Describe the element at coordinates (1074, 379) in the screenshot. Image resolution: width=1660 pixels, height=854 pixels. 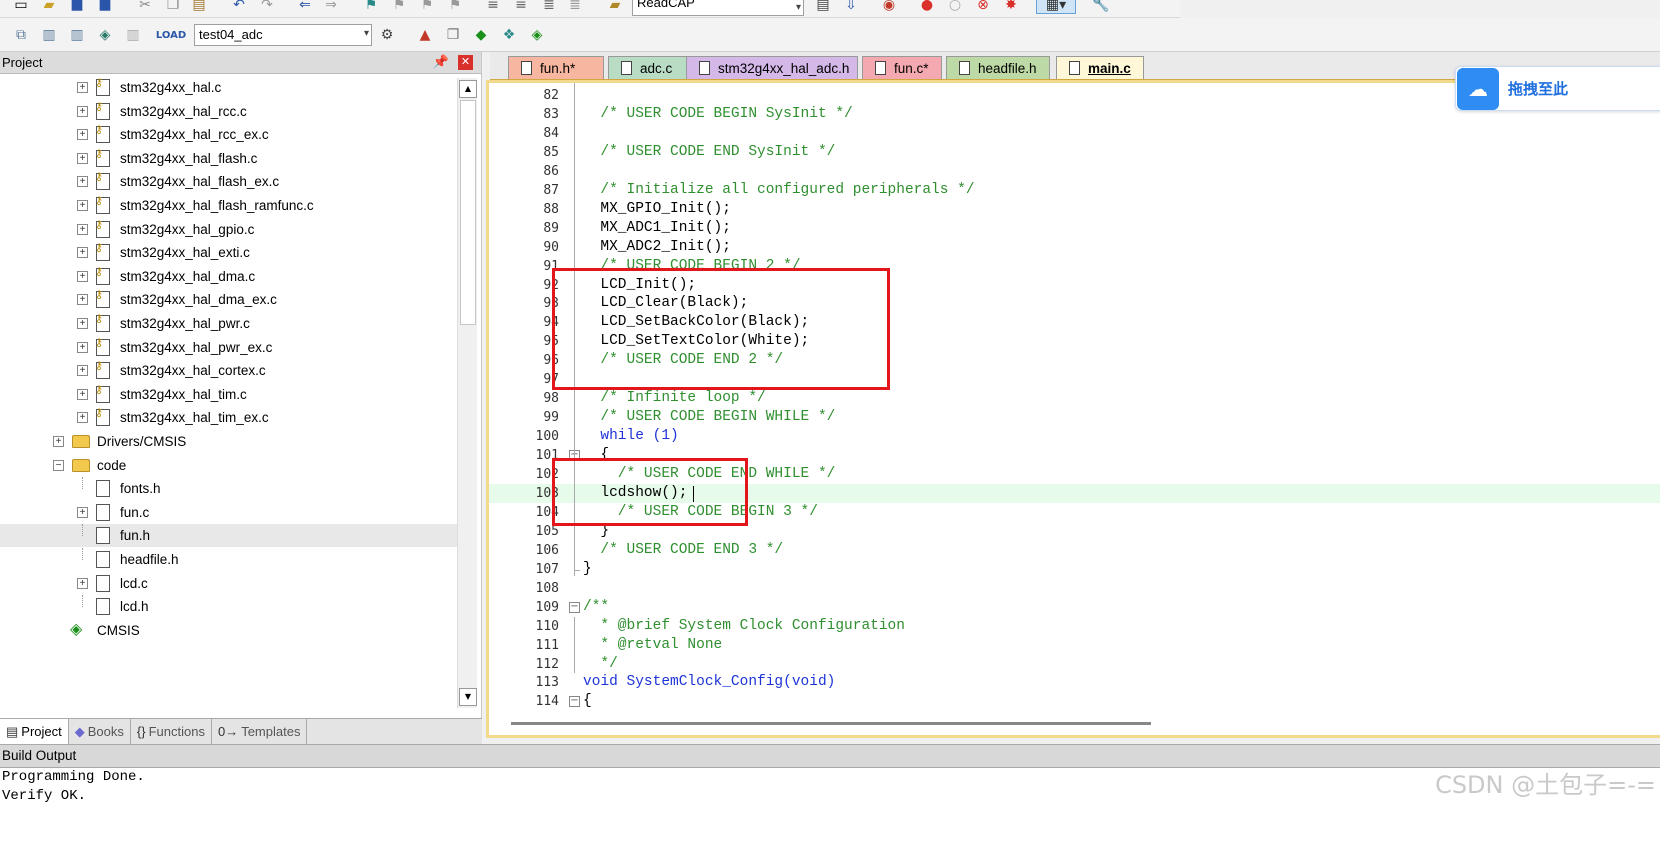
I see `code-line: 97` at that location.